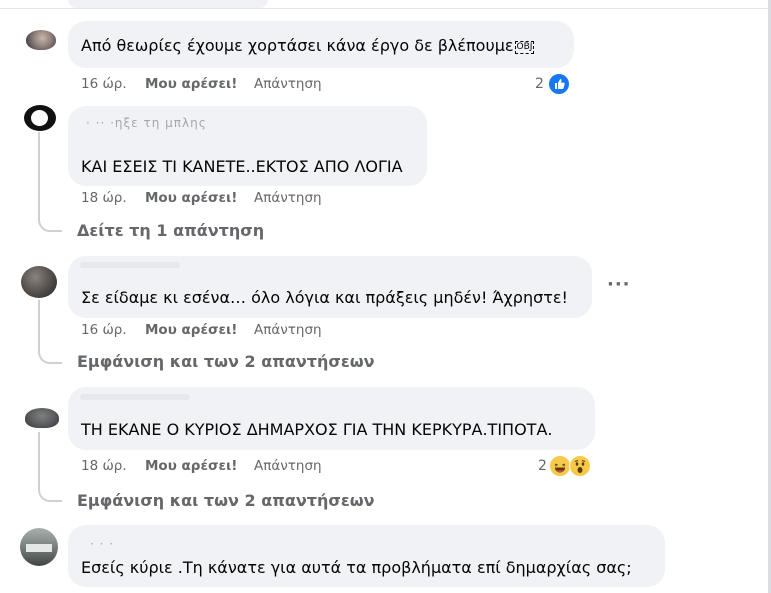 Image resolution: width=771 pixels, height=593 pixels. Describe the element at coordinates (560, 466) in the screenshot. I see `haha-icon` at that location.